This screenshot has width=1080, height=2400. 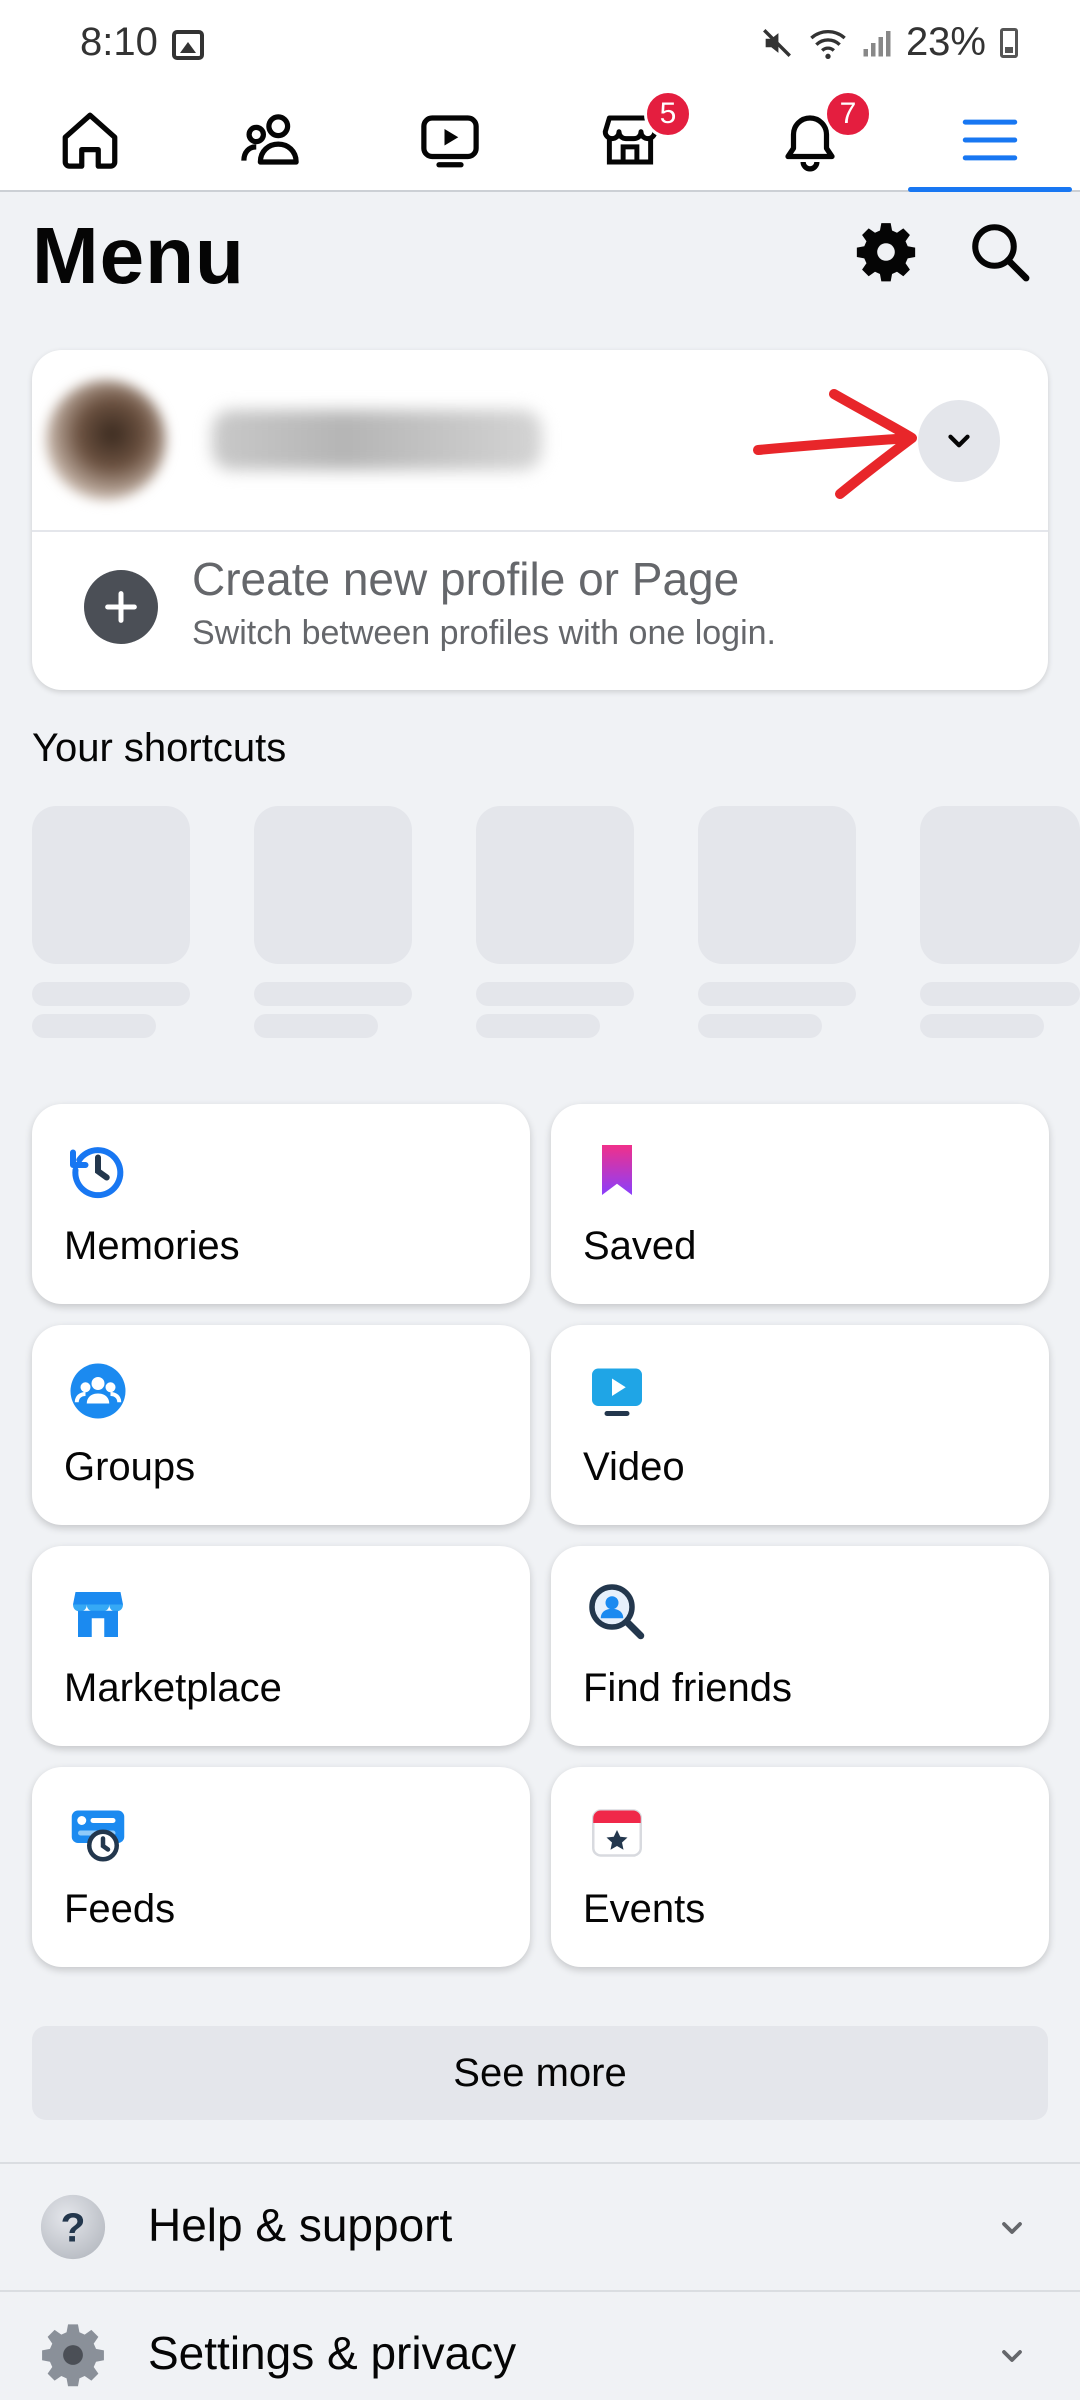 I want to click on marketplace-icon, so click(x=98, y=1614).